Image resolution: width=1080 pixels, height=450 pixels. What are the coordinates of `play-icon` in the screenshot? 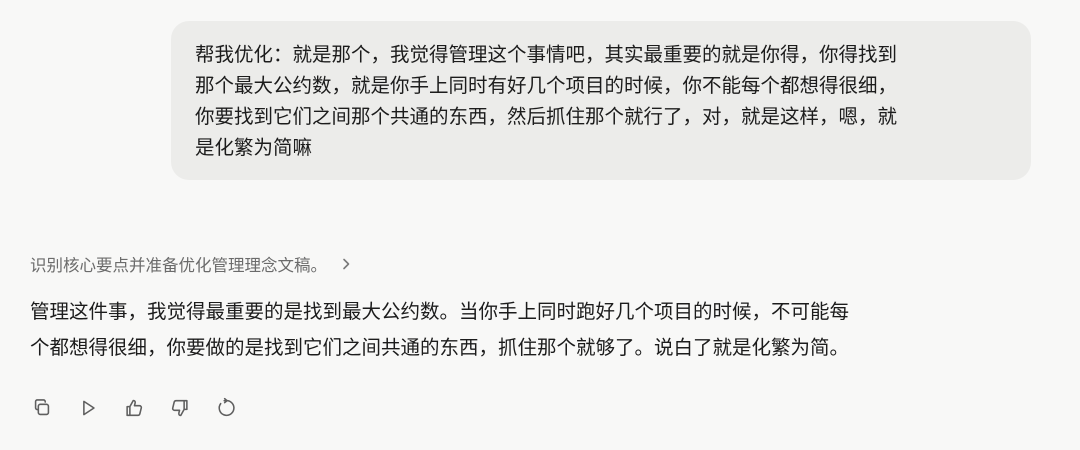 It's located at (89, 408).